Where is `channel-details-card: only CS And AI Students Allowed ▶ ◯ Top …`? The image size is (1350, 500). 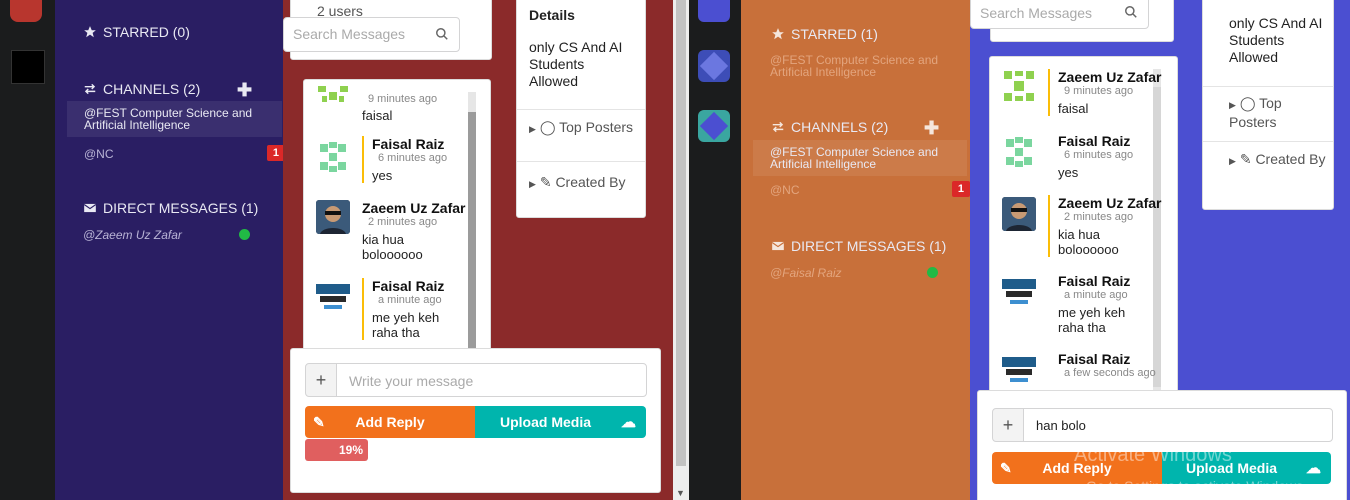 channel-details-card: only CS And AI Students Allowed ▶ ◯ Top … is located at coordinates (1268, 105).